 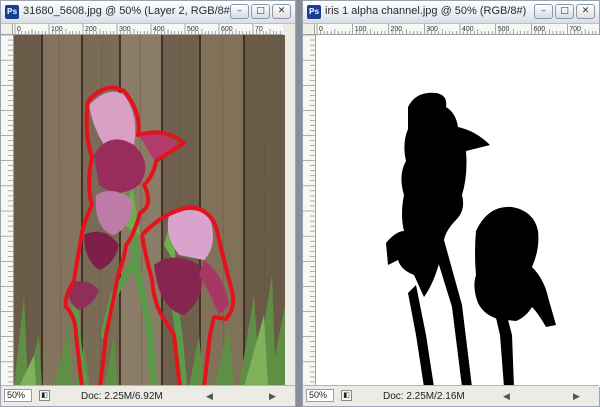 I want to click on right-window-title: iris 1 alpha channel.jpg @ 50% (RGB/8#), so click(x=426, y=11).